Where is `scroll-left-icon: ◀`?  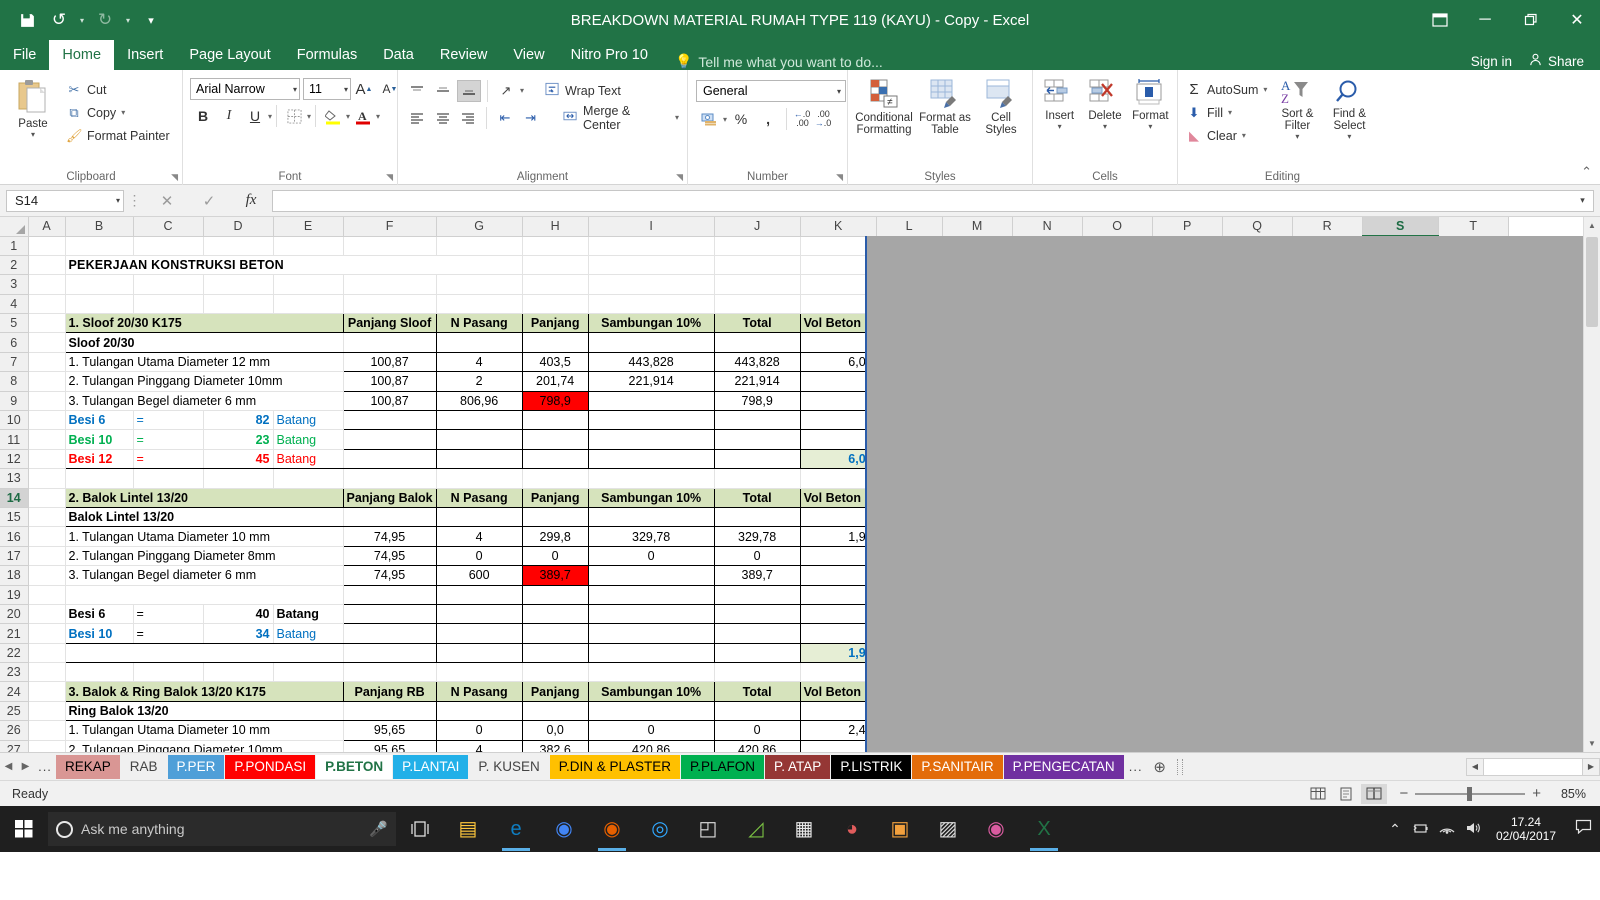
scroll-left-icon: ◀ is located at coordinates (1475, 766).